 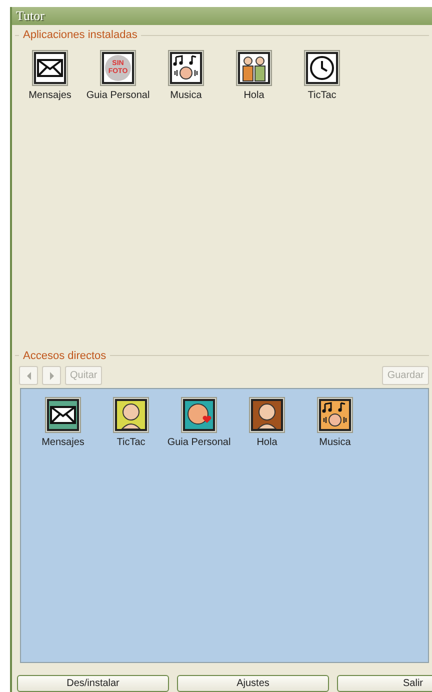 I want to click on group-legend: Accesos directos, so click(x=64, y=356).